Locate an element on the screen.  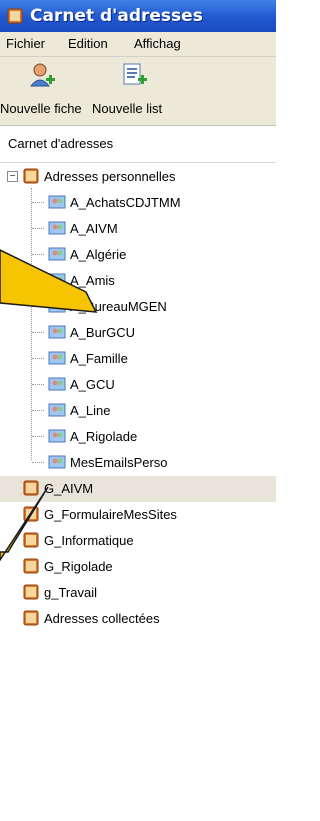
list-item: MesEmailsPerso is located at coordinates (138, 463).